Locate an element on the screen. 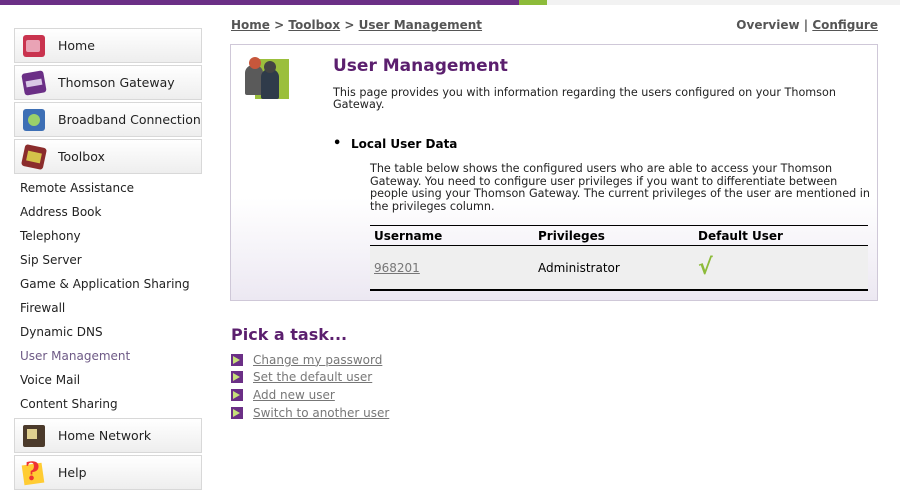  username-cell: 968201 is located at coordinates (452, 268).